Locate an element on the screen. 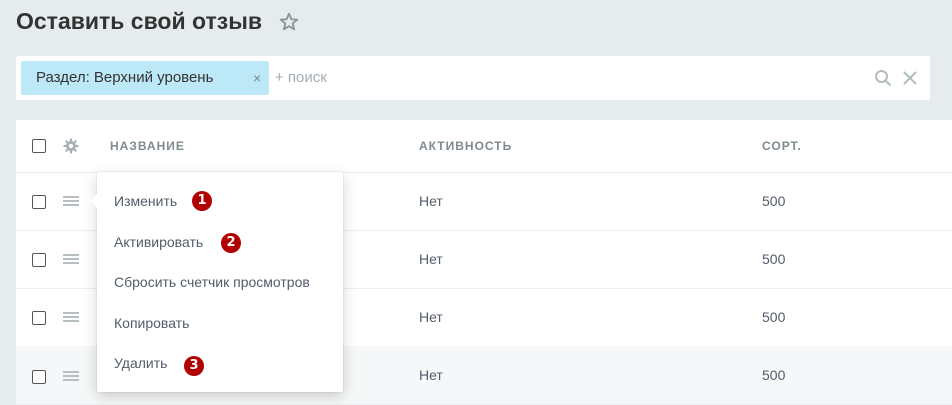  page-title: Оставить свой отзыв is located at coordinates (139, 21).